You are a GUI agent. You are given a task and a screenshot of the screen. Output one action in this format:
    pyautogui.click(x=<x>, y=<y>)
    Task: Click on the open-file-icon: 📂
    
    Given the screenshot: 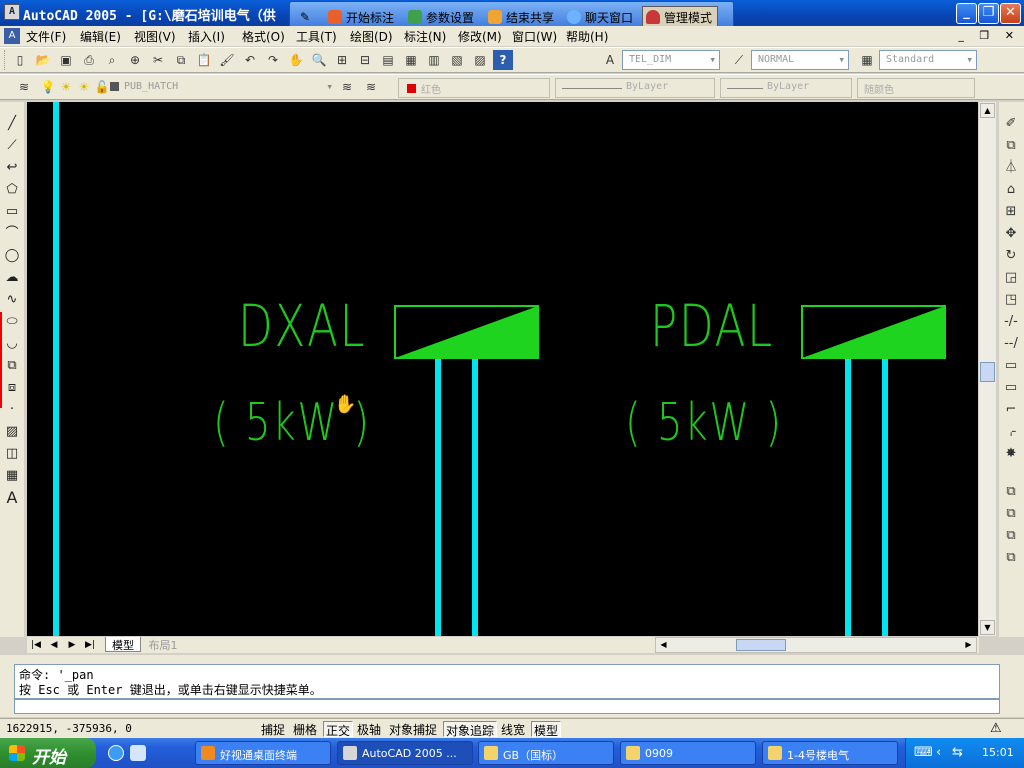 What is the action you would take?
    pyautogui.click(x=43, y=60)
    